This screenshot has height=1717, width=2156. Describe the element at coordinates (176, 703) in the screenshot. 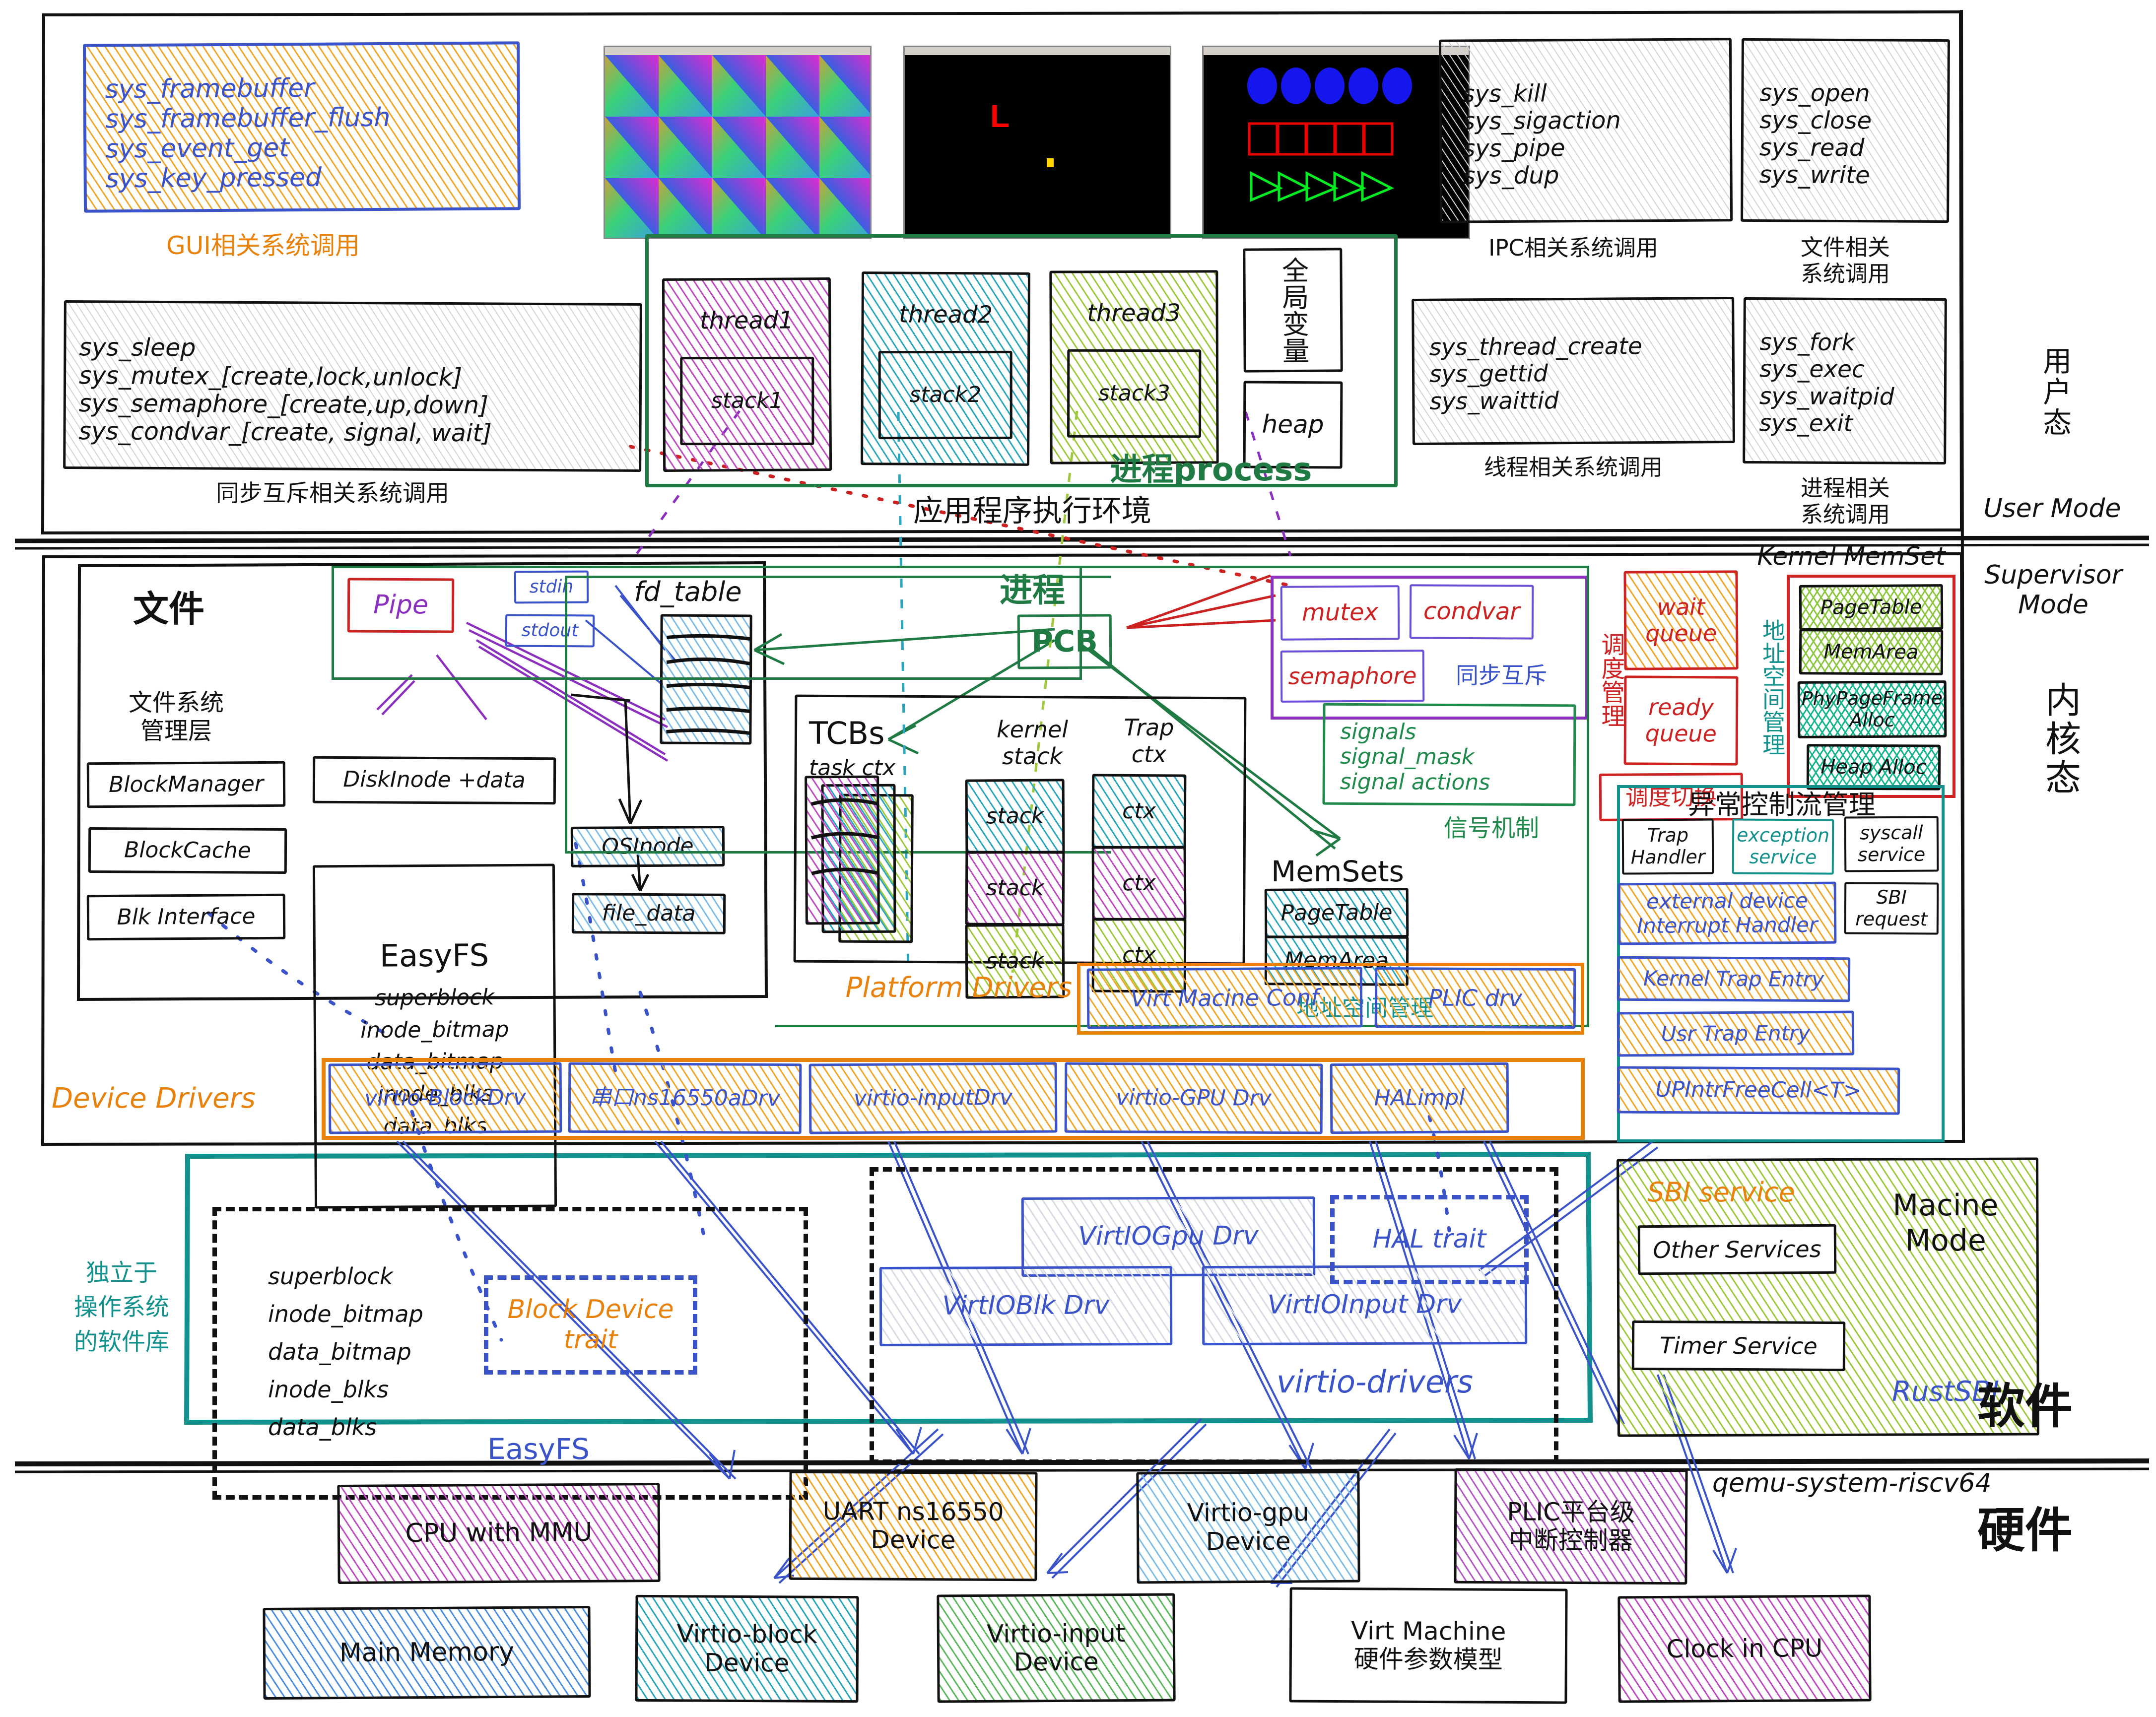

I see `fs-layer-caption-line1: 文件系统` at that location.